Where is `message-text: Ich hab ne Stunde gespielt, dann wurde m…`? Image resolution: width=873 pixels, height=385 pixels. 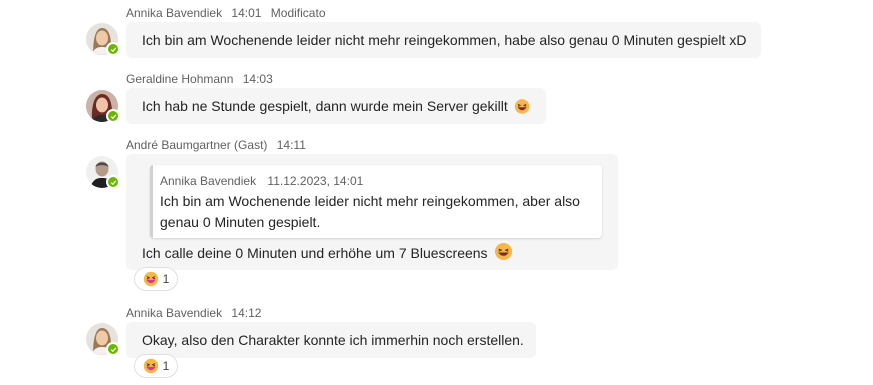
message-text: Ich hab ne Stunde gespielt, dann wurde m… is located at coordinates (325, 106).